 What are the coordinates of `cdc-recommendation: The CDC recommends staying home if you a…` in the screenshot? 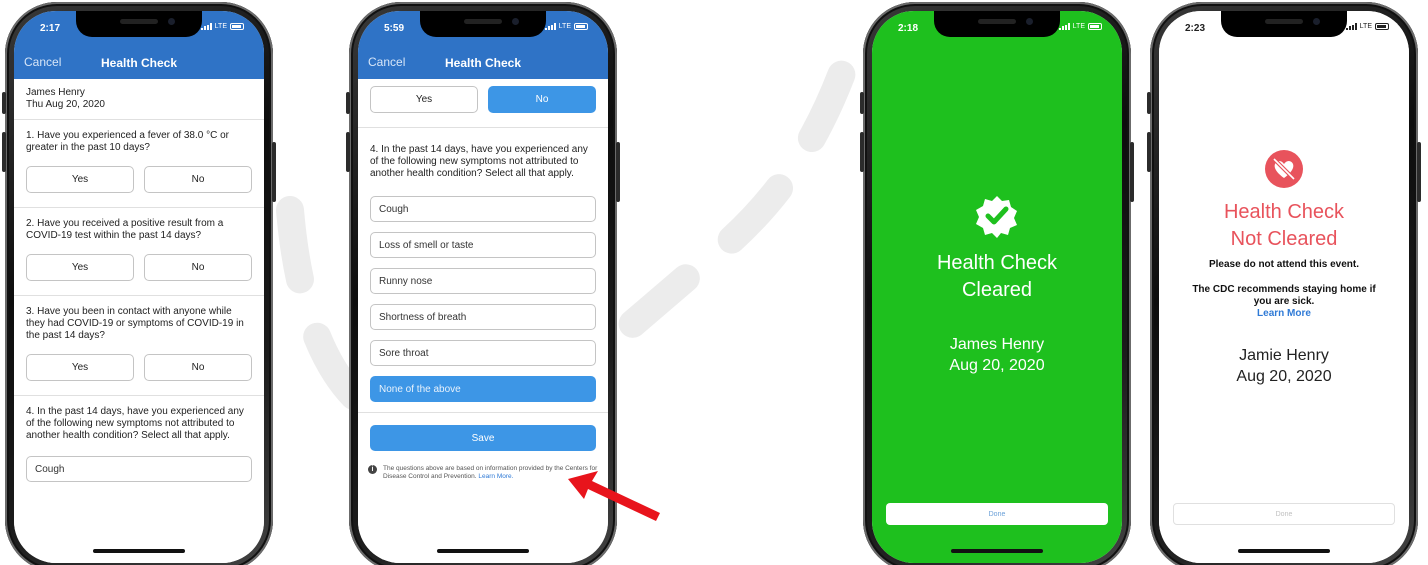 It's located at (1284, 295).